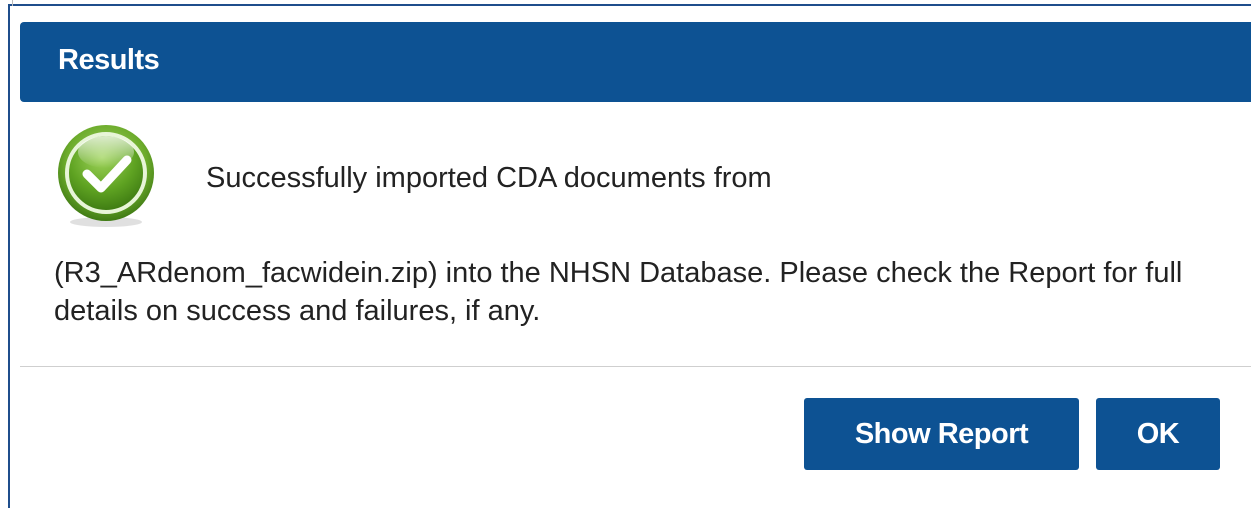 The height and width of the screenshot is (508, 1251). What do you see at coordinates (635, 366) in the screenshot?
I see `footer-divider` at bounding box center [635, 366].